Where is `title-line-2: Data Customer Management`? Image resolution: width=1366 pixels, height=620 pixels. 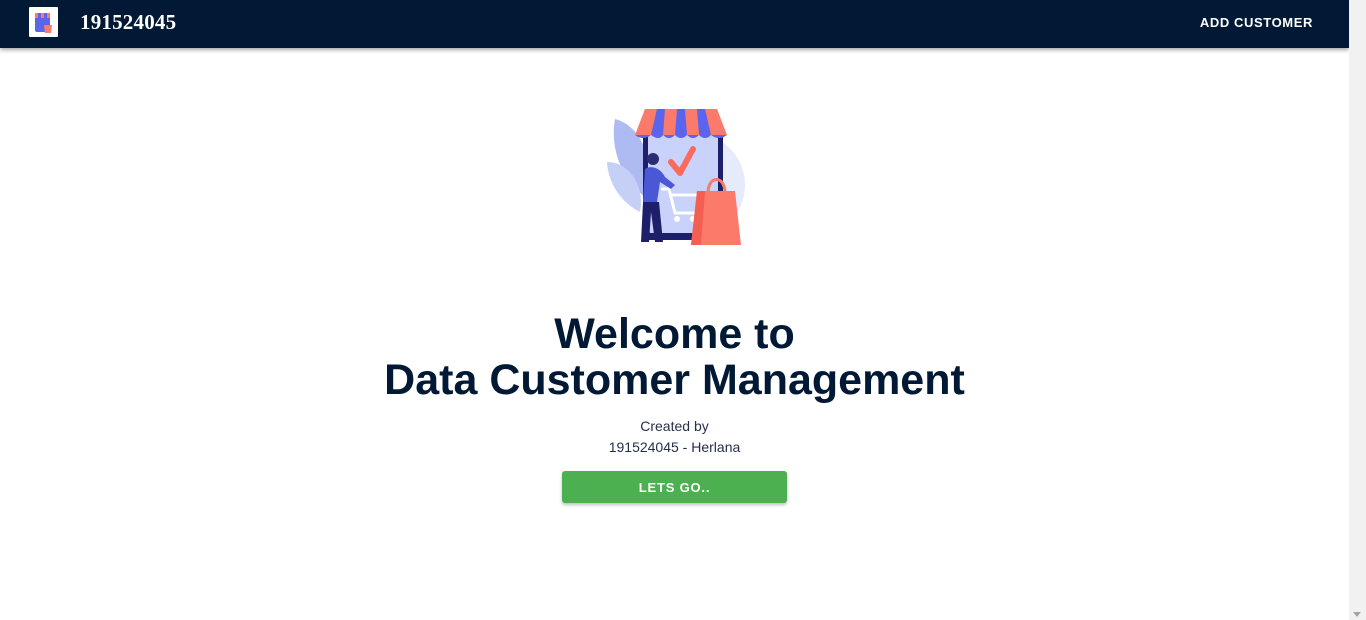
title-line-2: Data Customer Management is located at coordinates (674, 380).